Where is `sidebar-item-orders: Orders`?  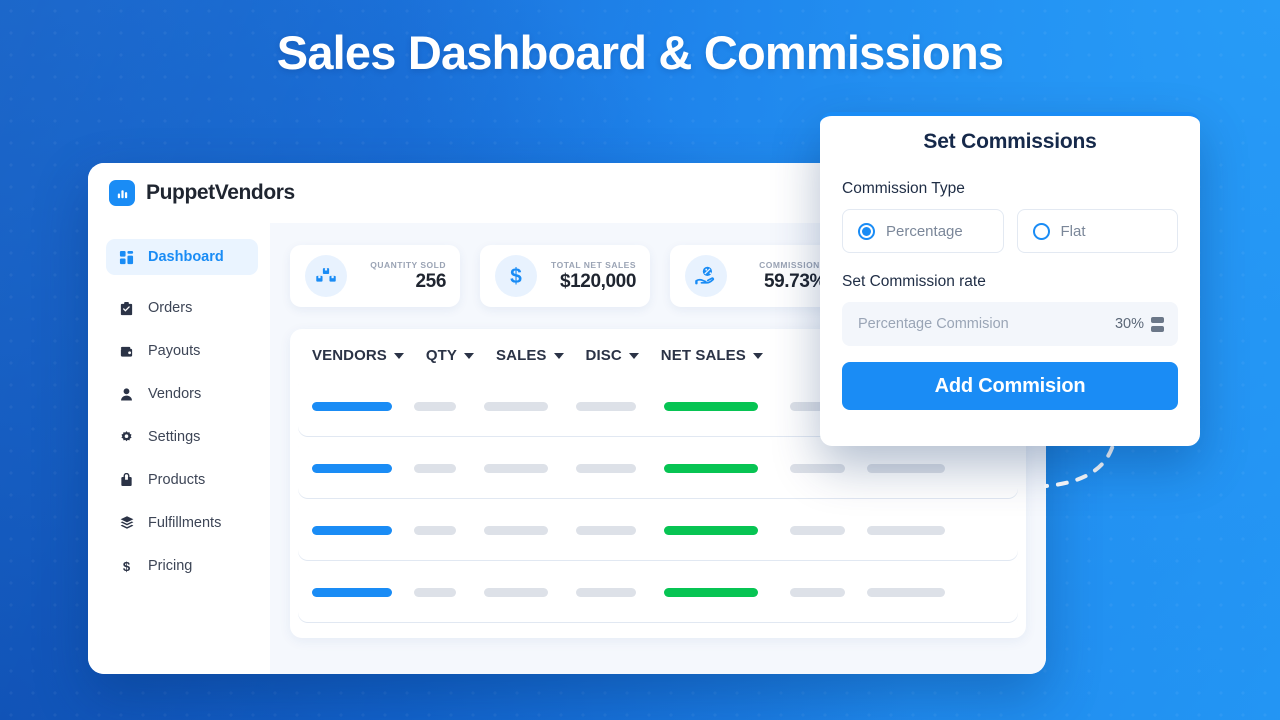
sidebar-item-orders: Orders is located at coordinates (182, 308).